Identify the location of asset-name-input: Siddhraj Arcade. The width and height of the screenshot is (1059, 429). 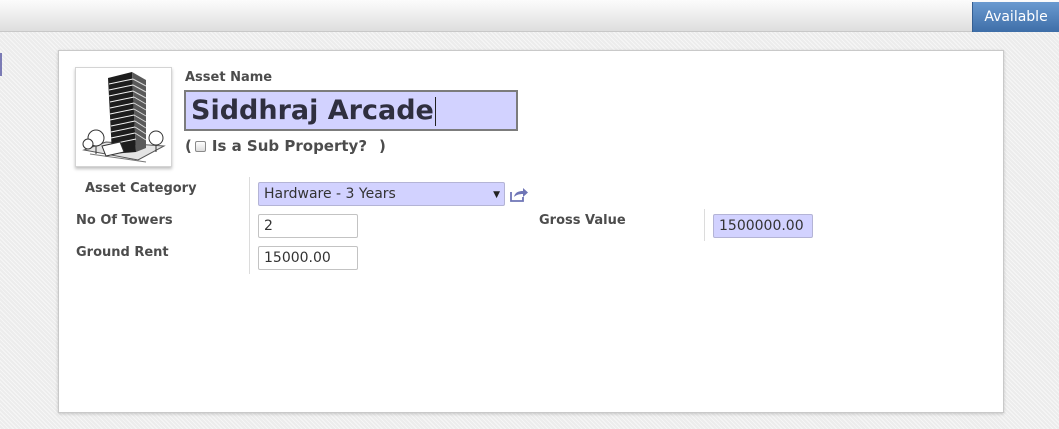
(351, 110).